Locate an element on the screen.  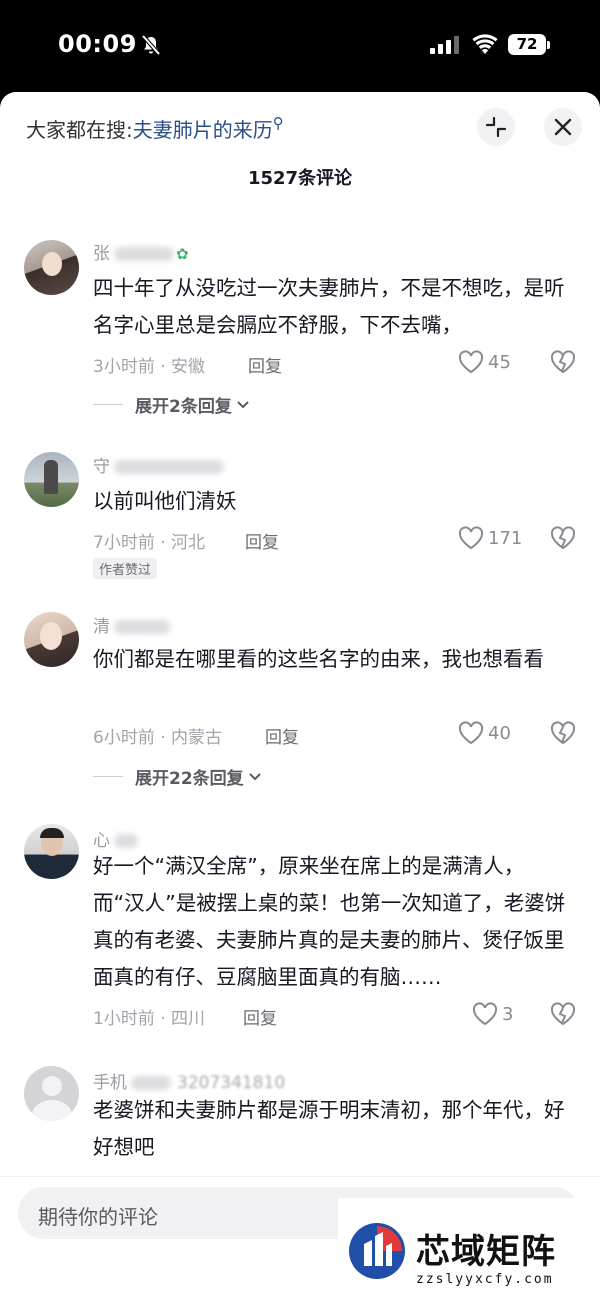
comment-username-tail: 3207341810 is located at coordinates (231, 1083).